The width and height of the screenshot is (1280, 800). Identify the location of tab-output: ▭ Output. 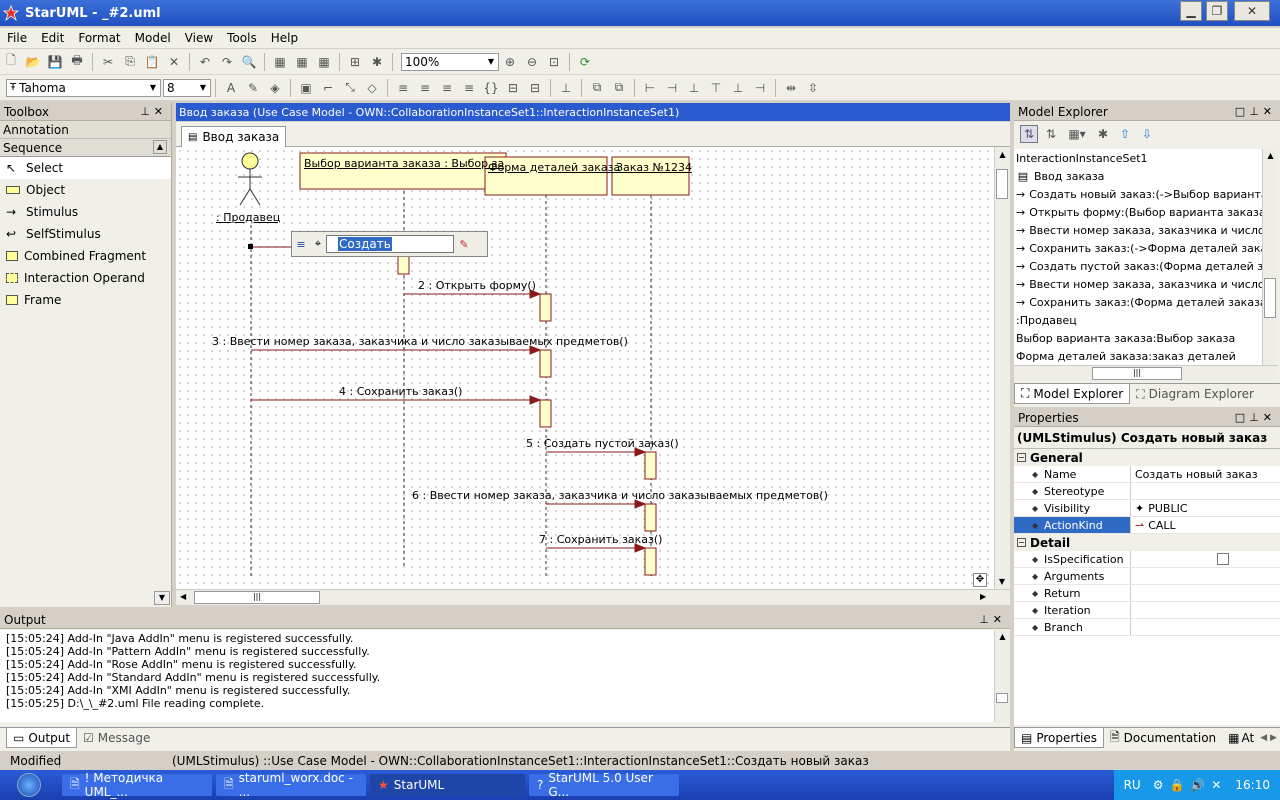
(42, 738).